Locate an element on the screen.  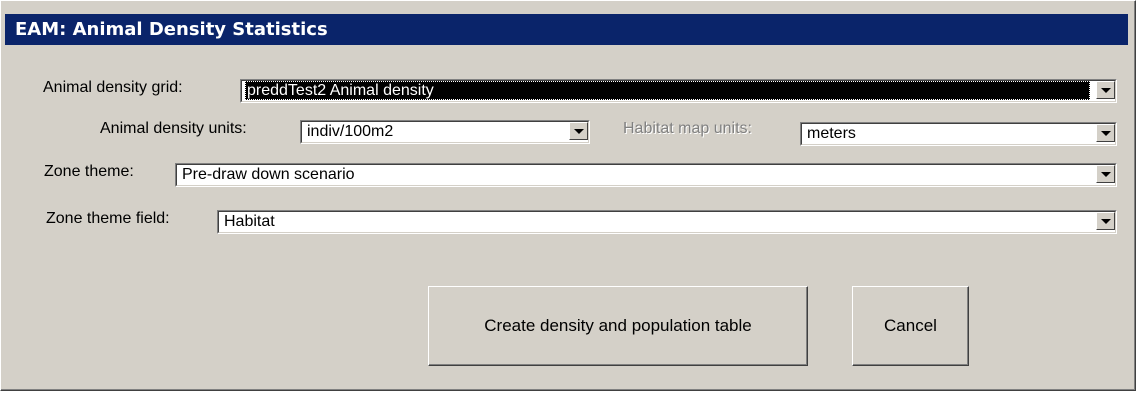
zone-field-label: Zone theme field: is located at coordinates (108, 218).